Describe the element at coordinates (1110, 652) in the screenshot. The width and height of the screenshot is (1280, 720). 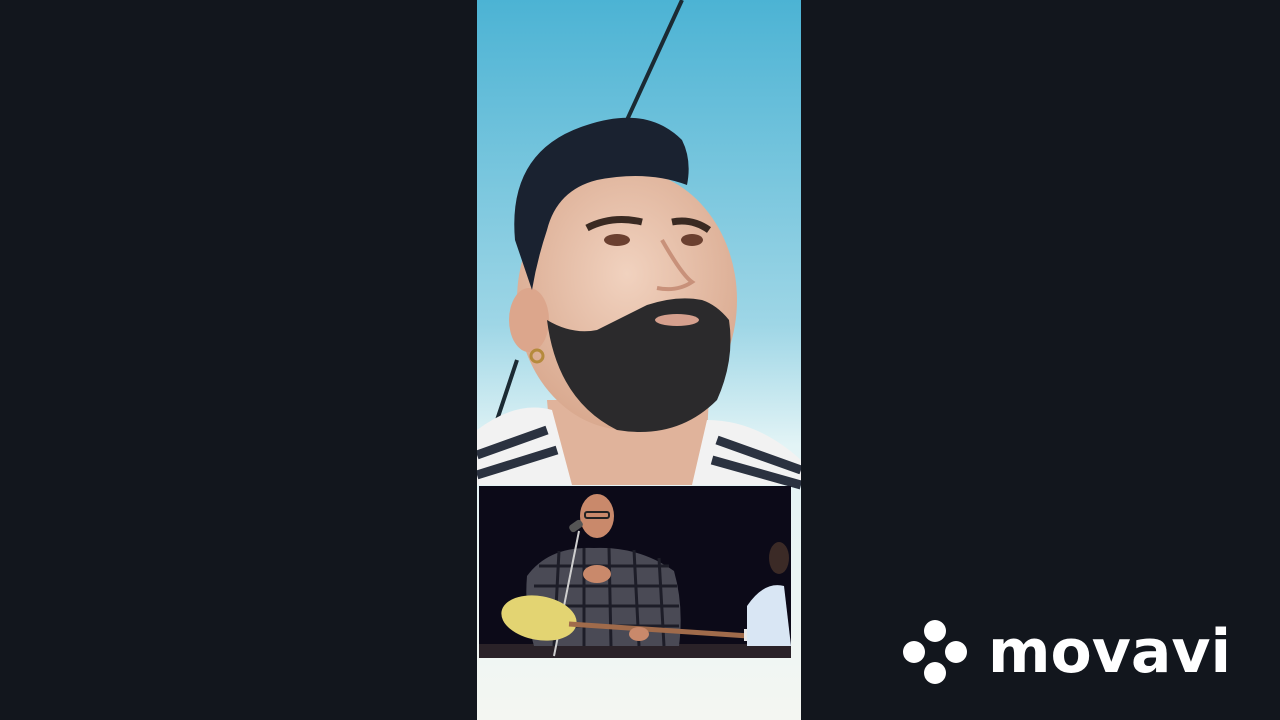
I see `watermark-text: movavi` at that location.